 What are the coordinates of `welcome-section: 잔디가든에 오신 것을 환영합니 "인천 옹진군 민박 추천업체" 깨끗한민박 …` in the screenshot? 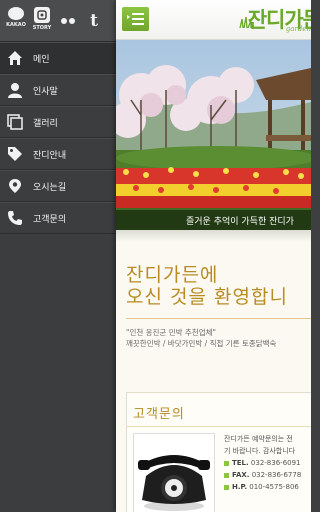 It's located at (213, 295).